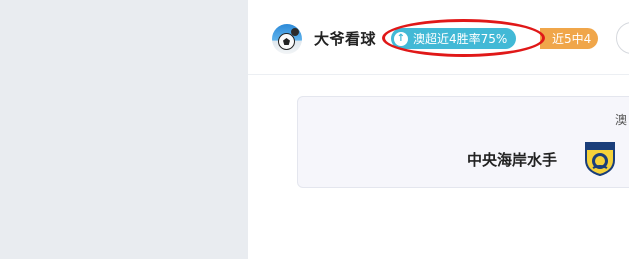 Image resolution: width=629 pixels, height=259 pixels. What do you see at coordinates (401, 38) in the screenshot?
I see `arrow-up-icon: ↑` at bounding box center [401, 38].